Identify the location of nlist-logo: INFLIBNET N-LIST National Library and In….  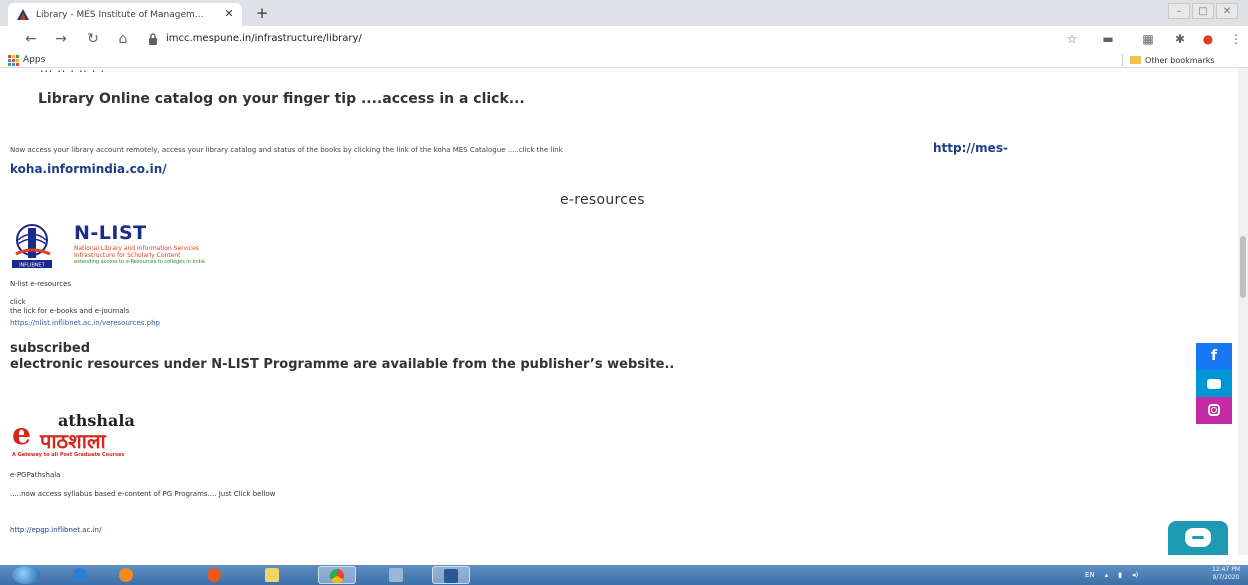
(160, 245).